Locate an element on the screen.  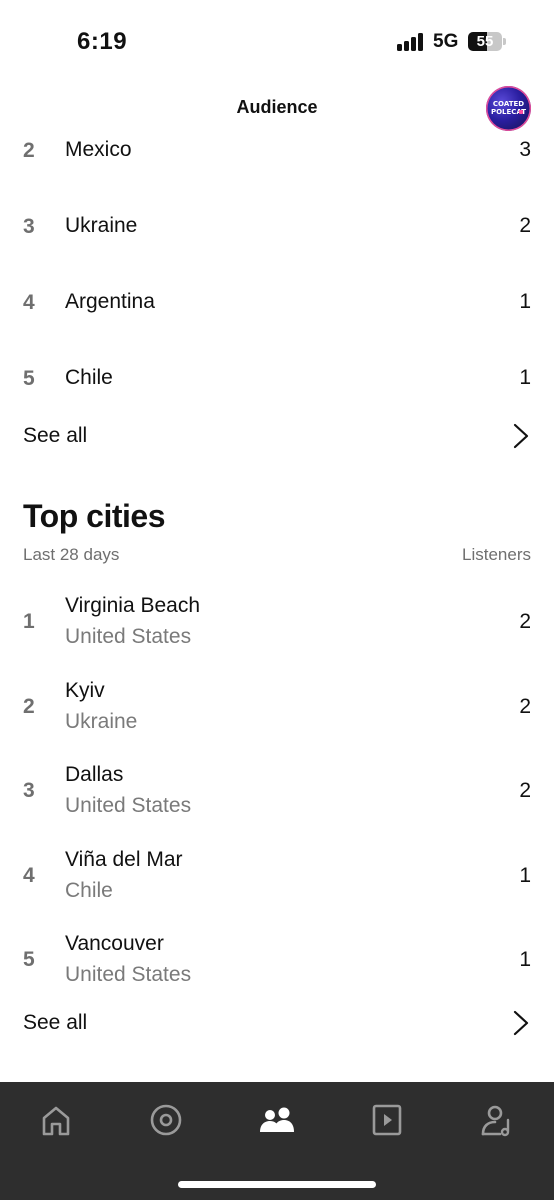
country-row: 4 Argentina 1 is located at coordinates (277, 304).